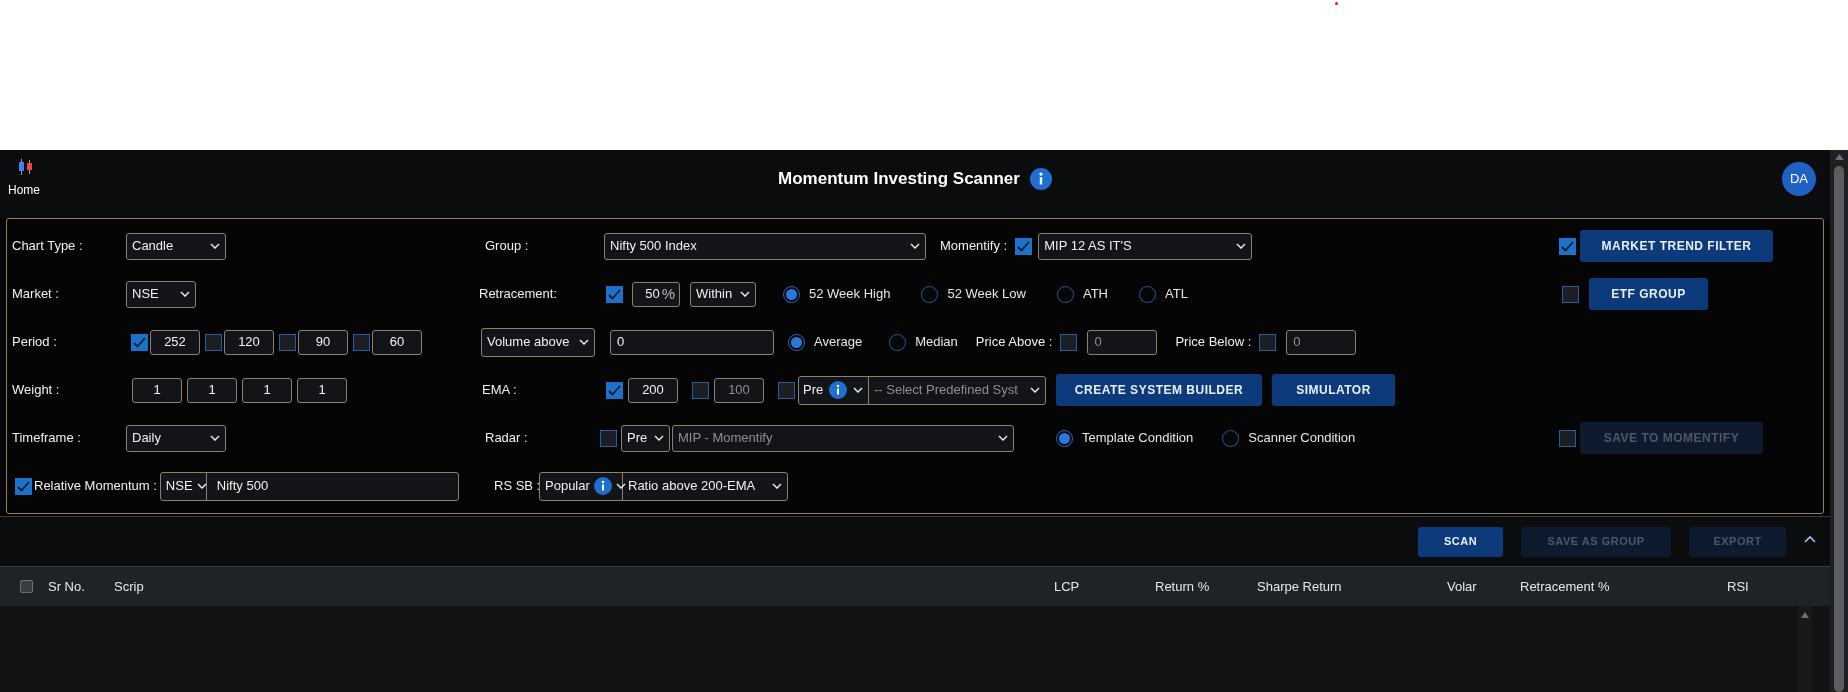 The image size is (1848, 692). Describe the element at coordinates (946, 390) in the screenshot. I see `system-select: -- Select Predefined Syst` at that location.